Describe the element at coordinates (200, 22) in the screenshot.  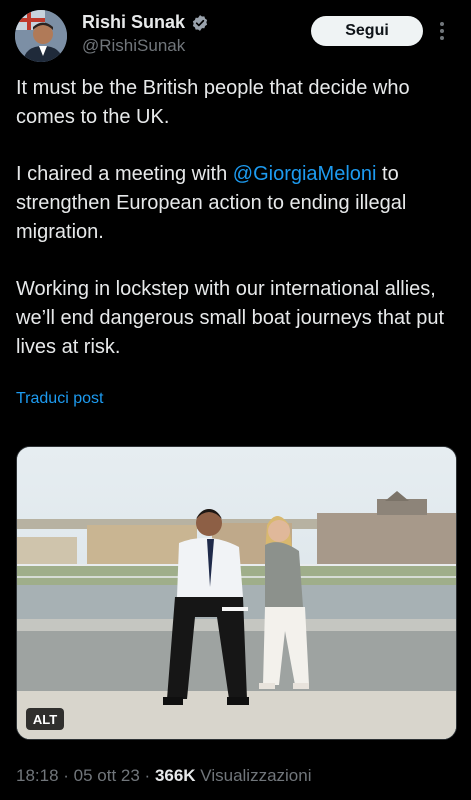
I see `verified-badge-icon` at that location.